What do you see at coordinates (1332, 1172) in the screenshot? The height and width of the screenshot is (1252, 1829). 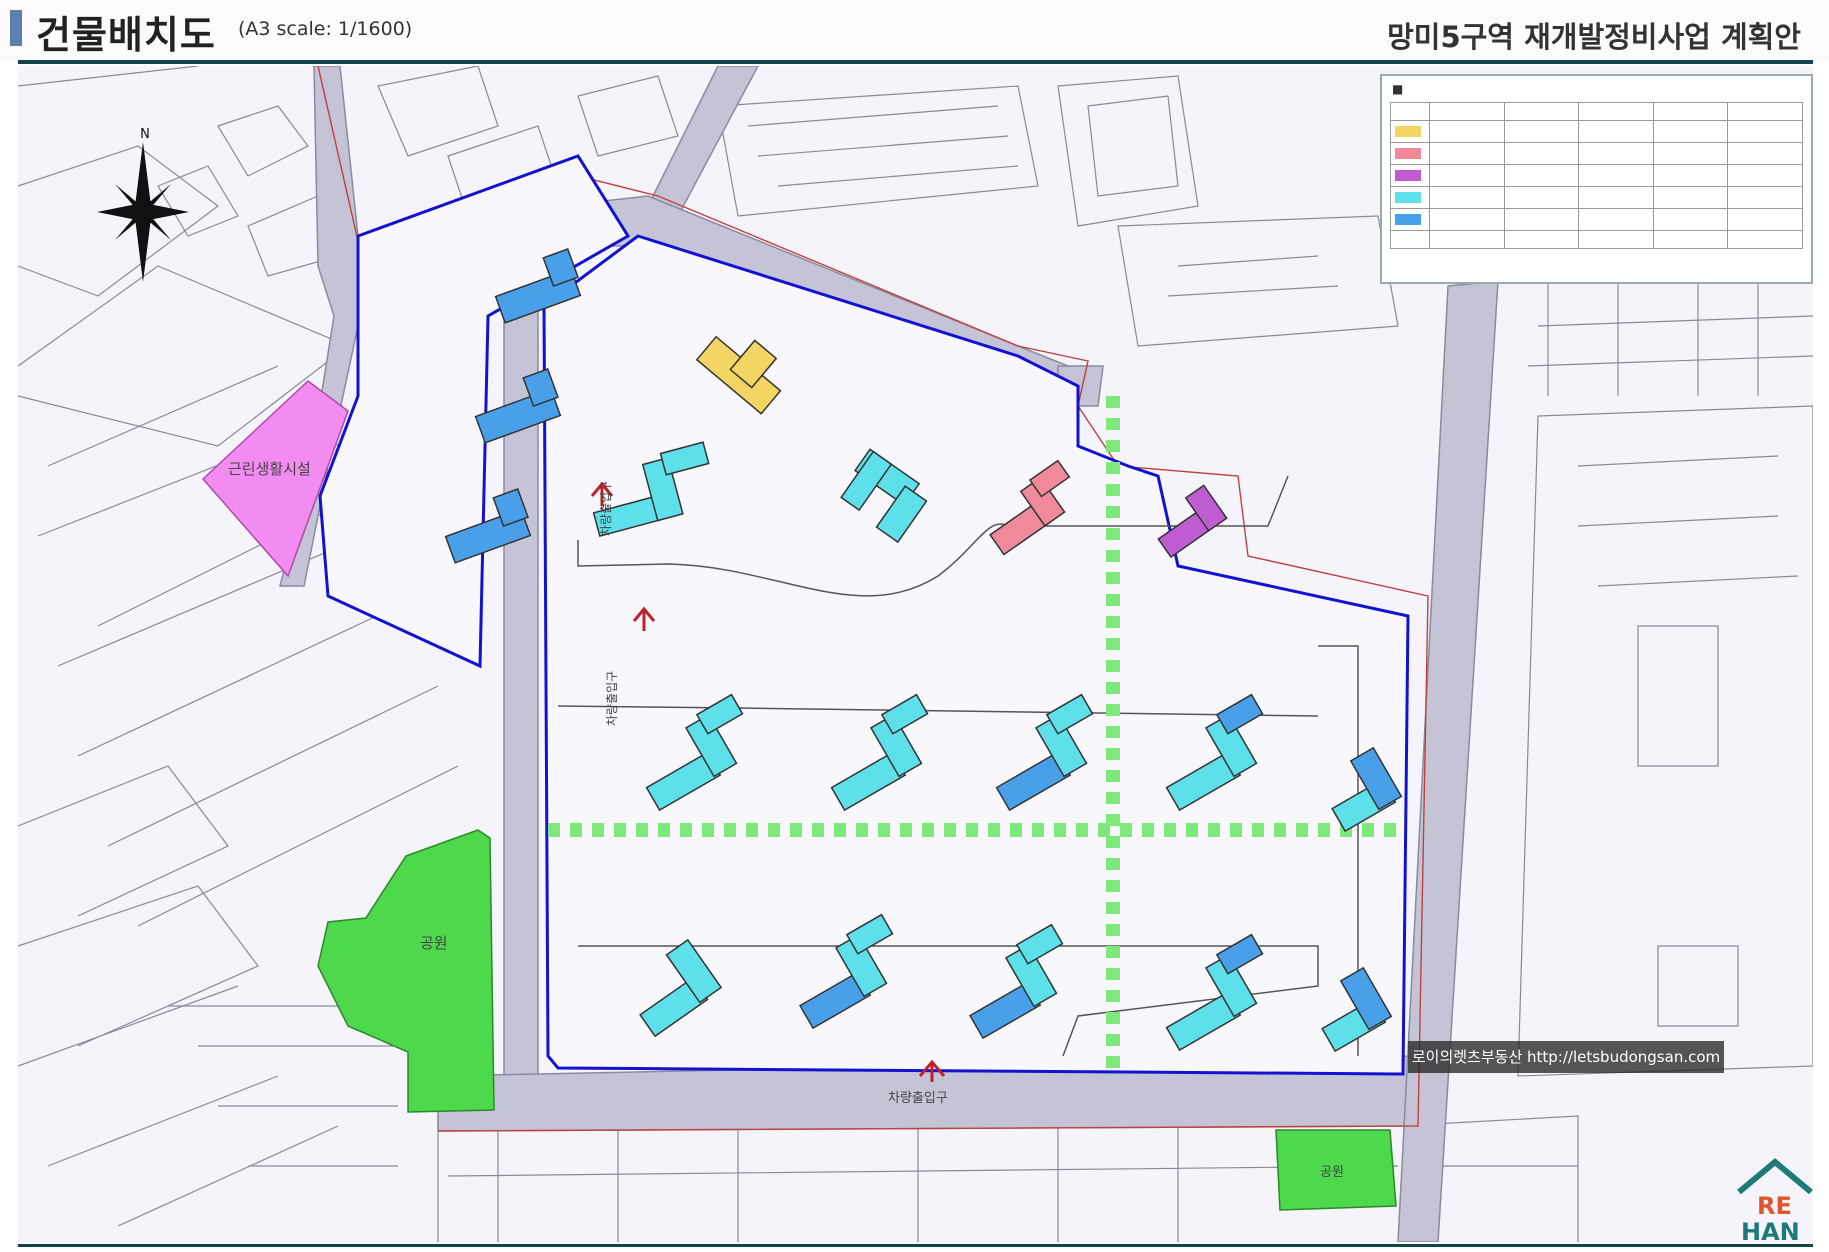 I see `small-park-label: 공원` at bounding box center [1332, 1172].